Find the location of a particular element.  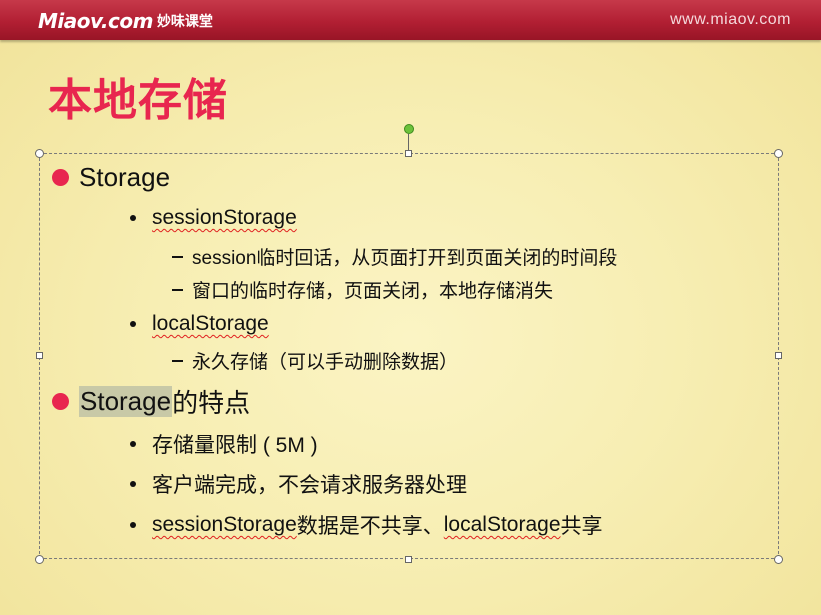

brand-logo: Miaov.com 妙味课堂 is located at coordinates (125, 21).